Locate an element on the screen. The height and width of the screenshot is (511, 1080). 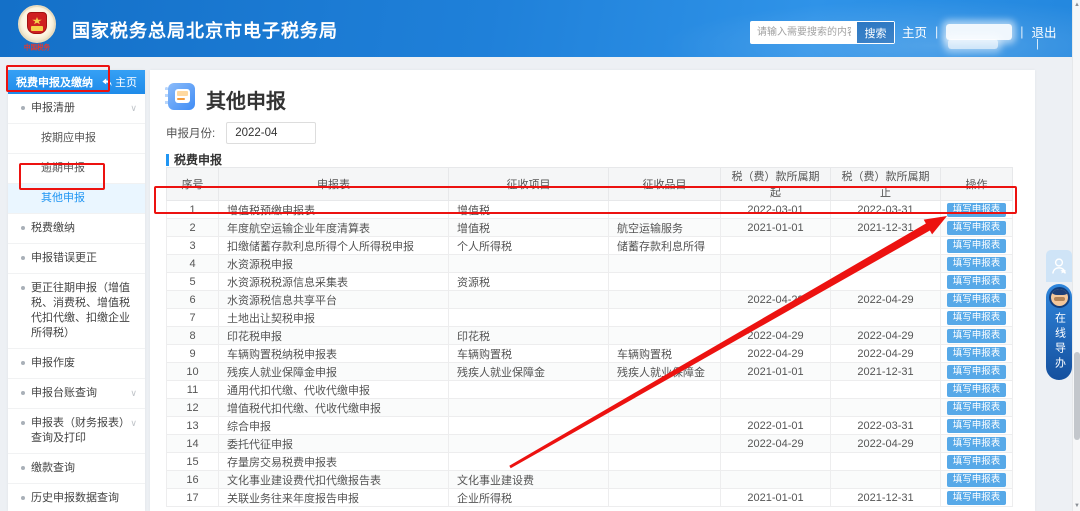
search-box: 搜索 is located at coordinates (822, 32).